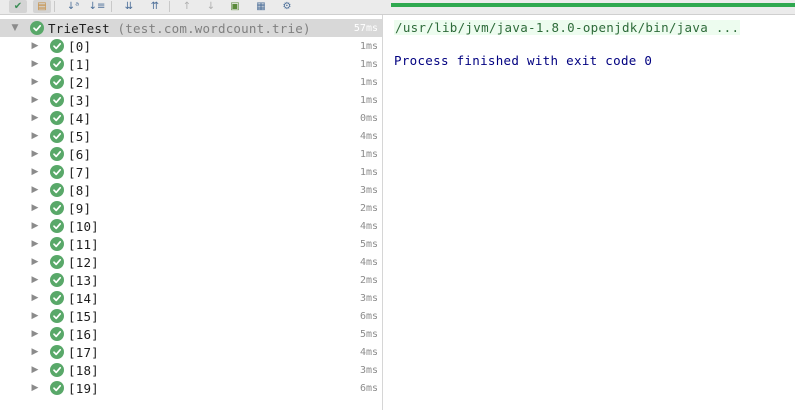  What do you see at coordinates (80, 82) in the screenshot?
I see `test-case-name: [2]` at bounding box center [80, 82].